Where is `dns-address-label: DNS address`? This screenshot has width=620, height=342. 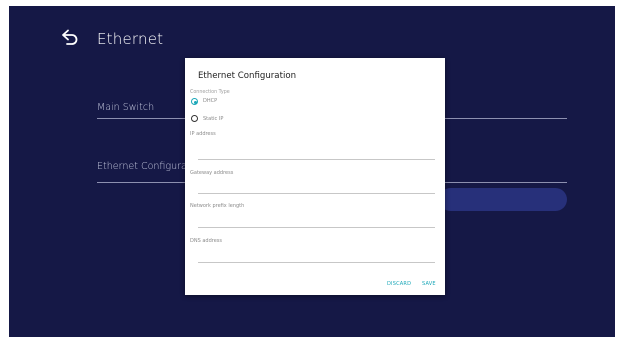
dns-address-label: DNS address is located at coordinates (206, 241).